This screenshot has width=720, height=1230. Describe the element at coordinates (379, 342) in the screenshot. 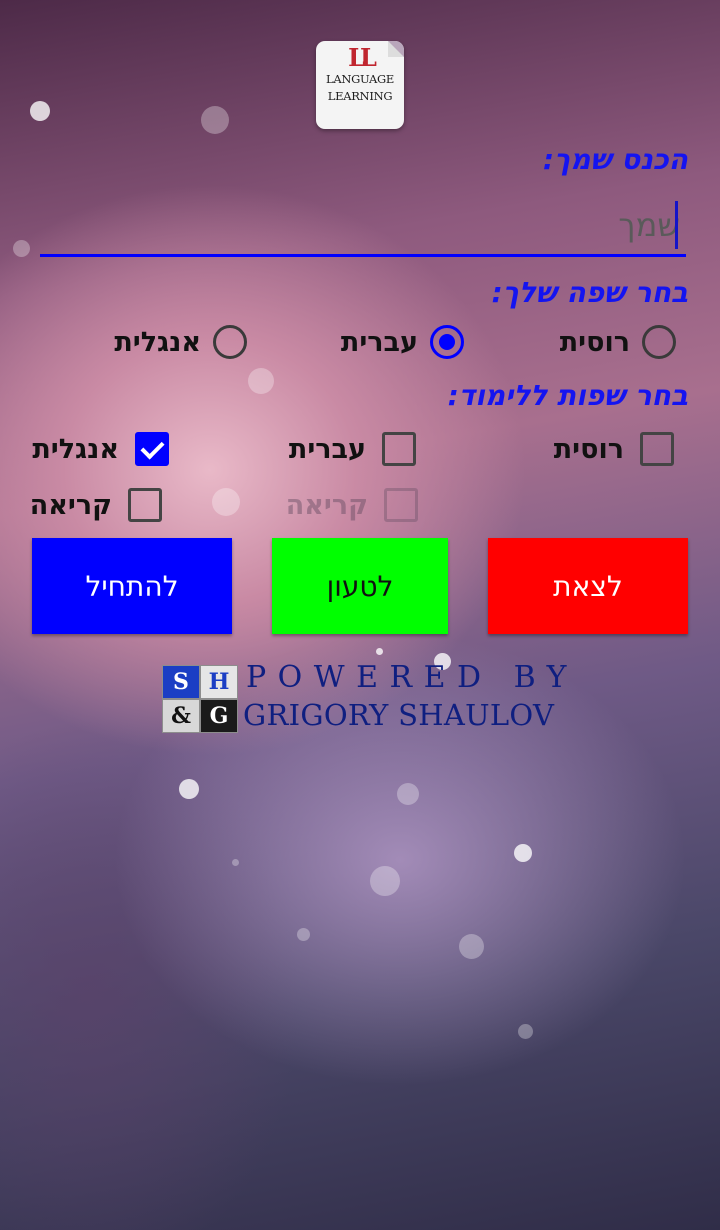

I see `radio-label: עברית` at that location.